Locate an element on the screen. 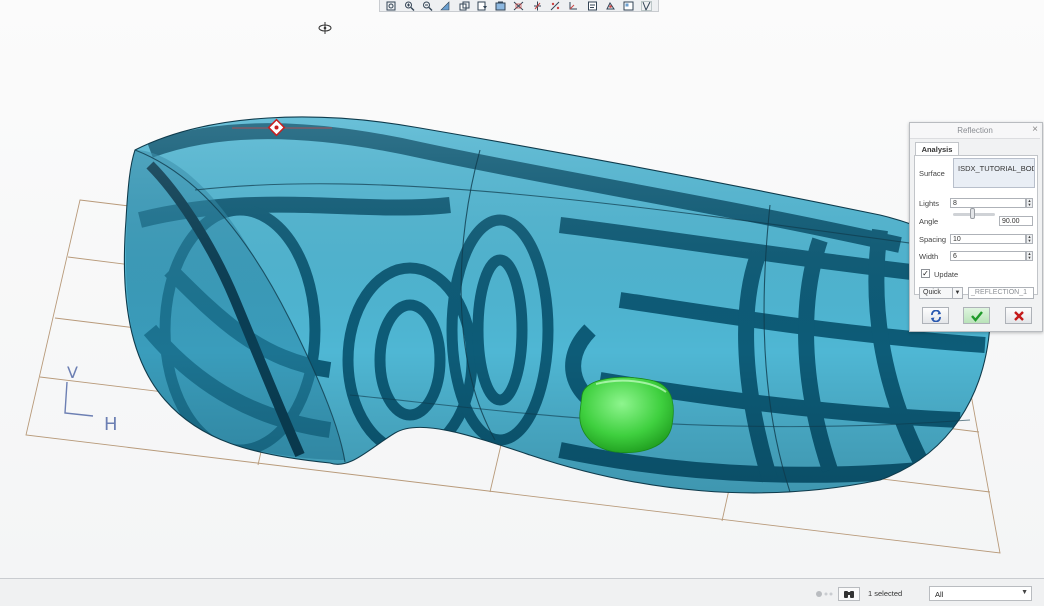 This screenshot has height=606, width=1044. plane-display-icon is located at coordinates (519, 6).